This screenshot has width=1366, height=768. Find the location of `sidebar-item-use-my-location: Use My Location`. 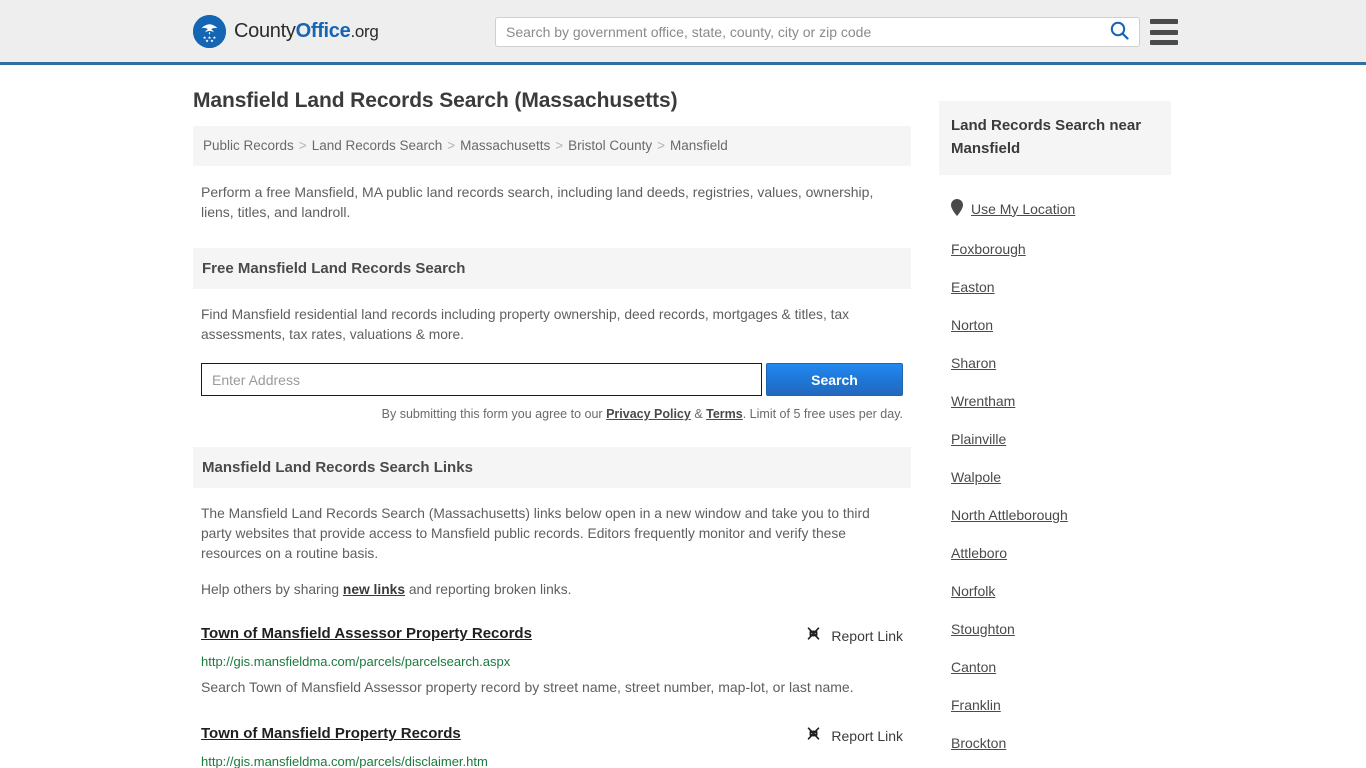

sidebar-item-use-my-location: Use My Location is located at coordinates (1055, 209).